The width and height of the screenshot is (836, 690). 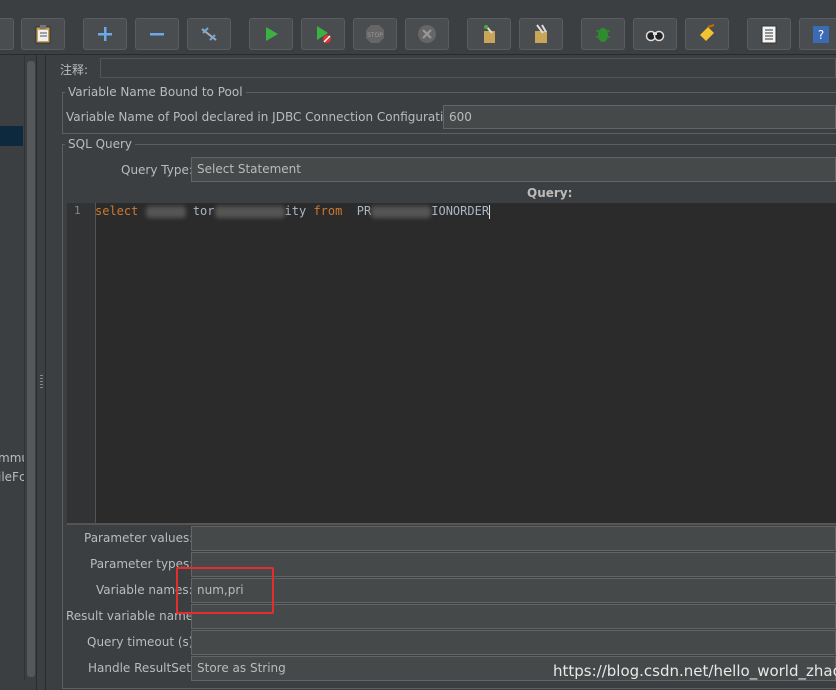 I want to click on editor-divider, so click(x=451, y=524).